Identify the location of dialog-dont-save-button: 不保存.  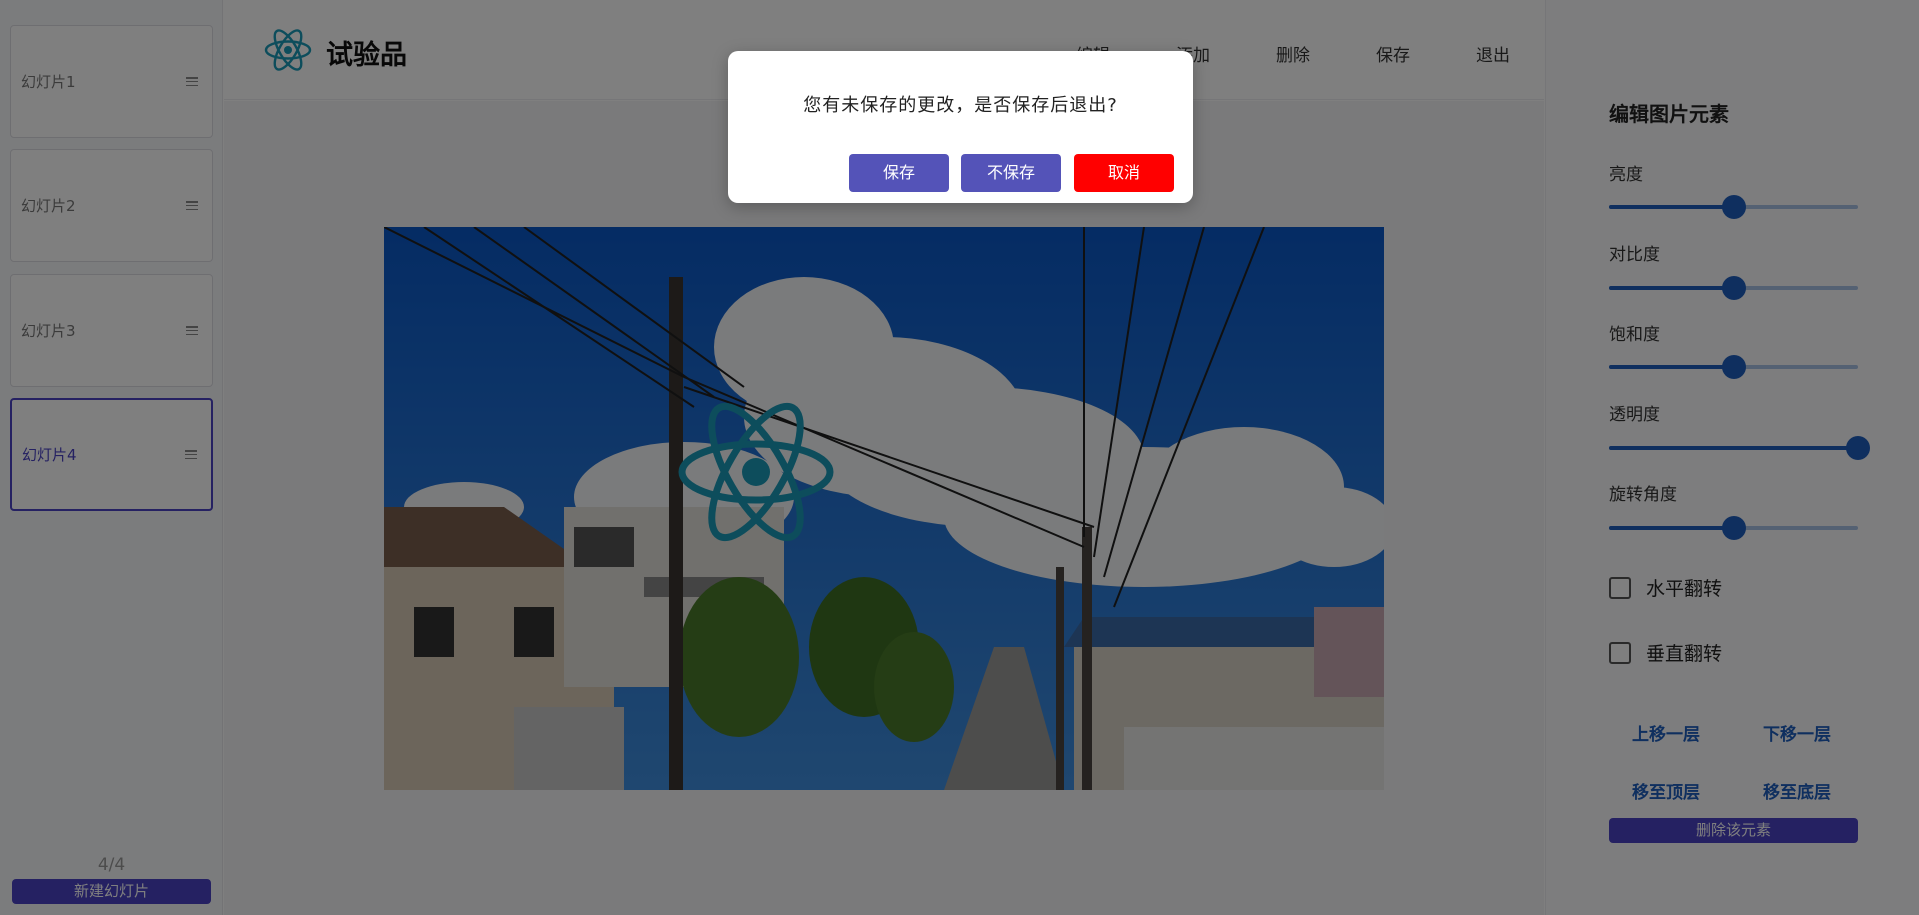
(1011, 173).